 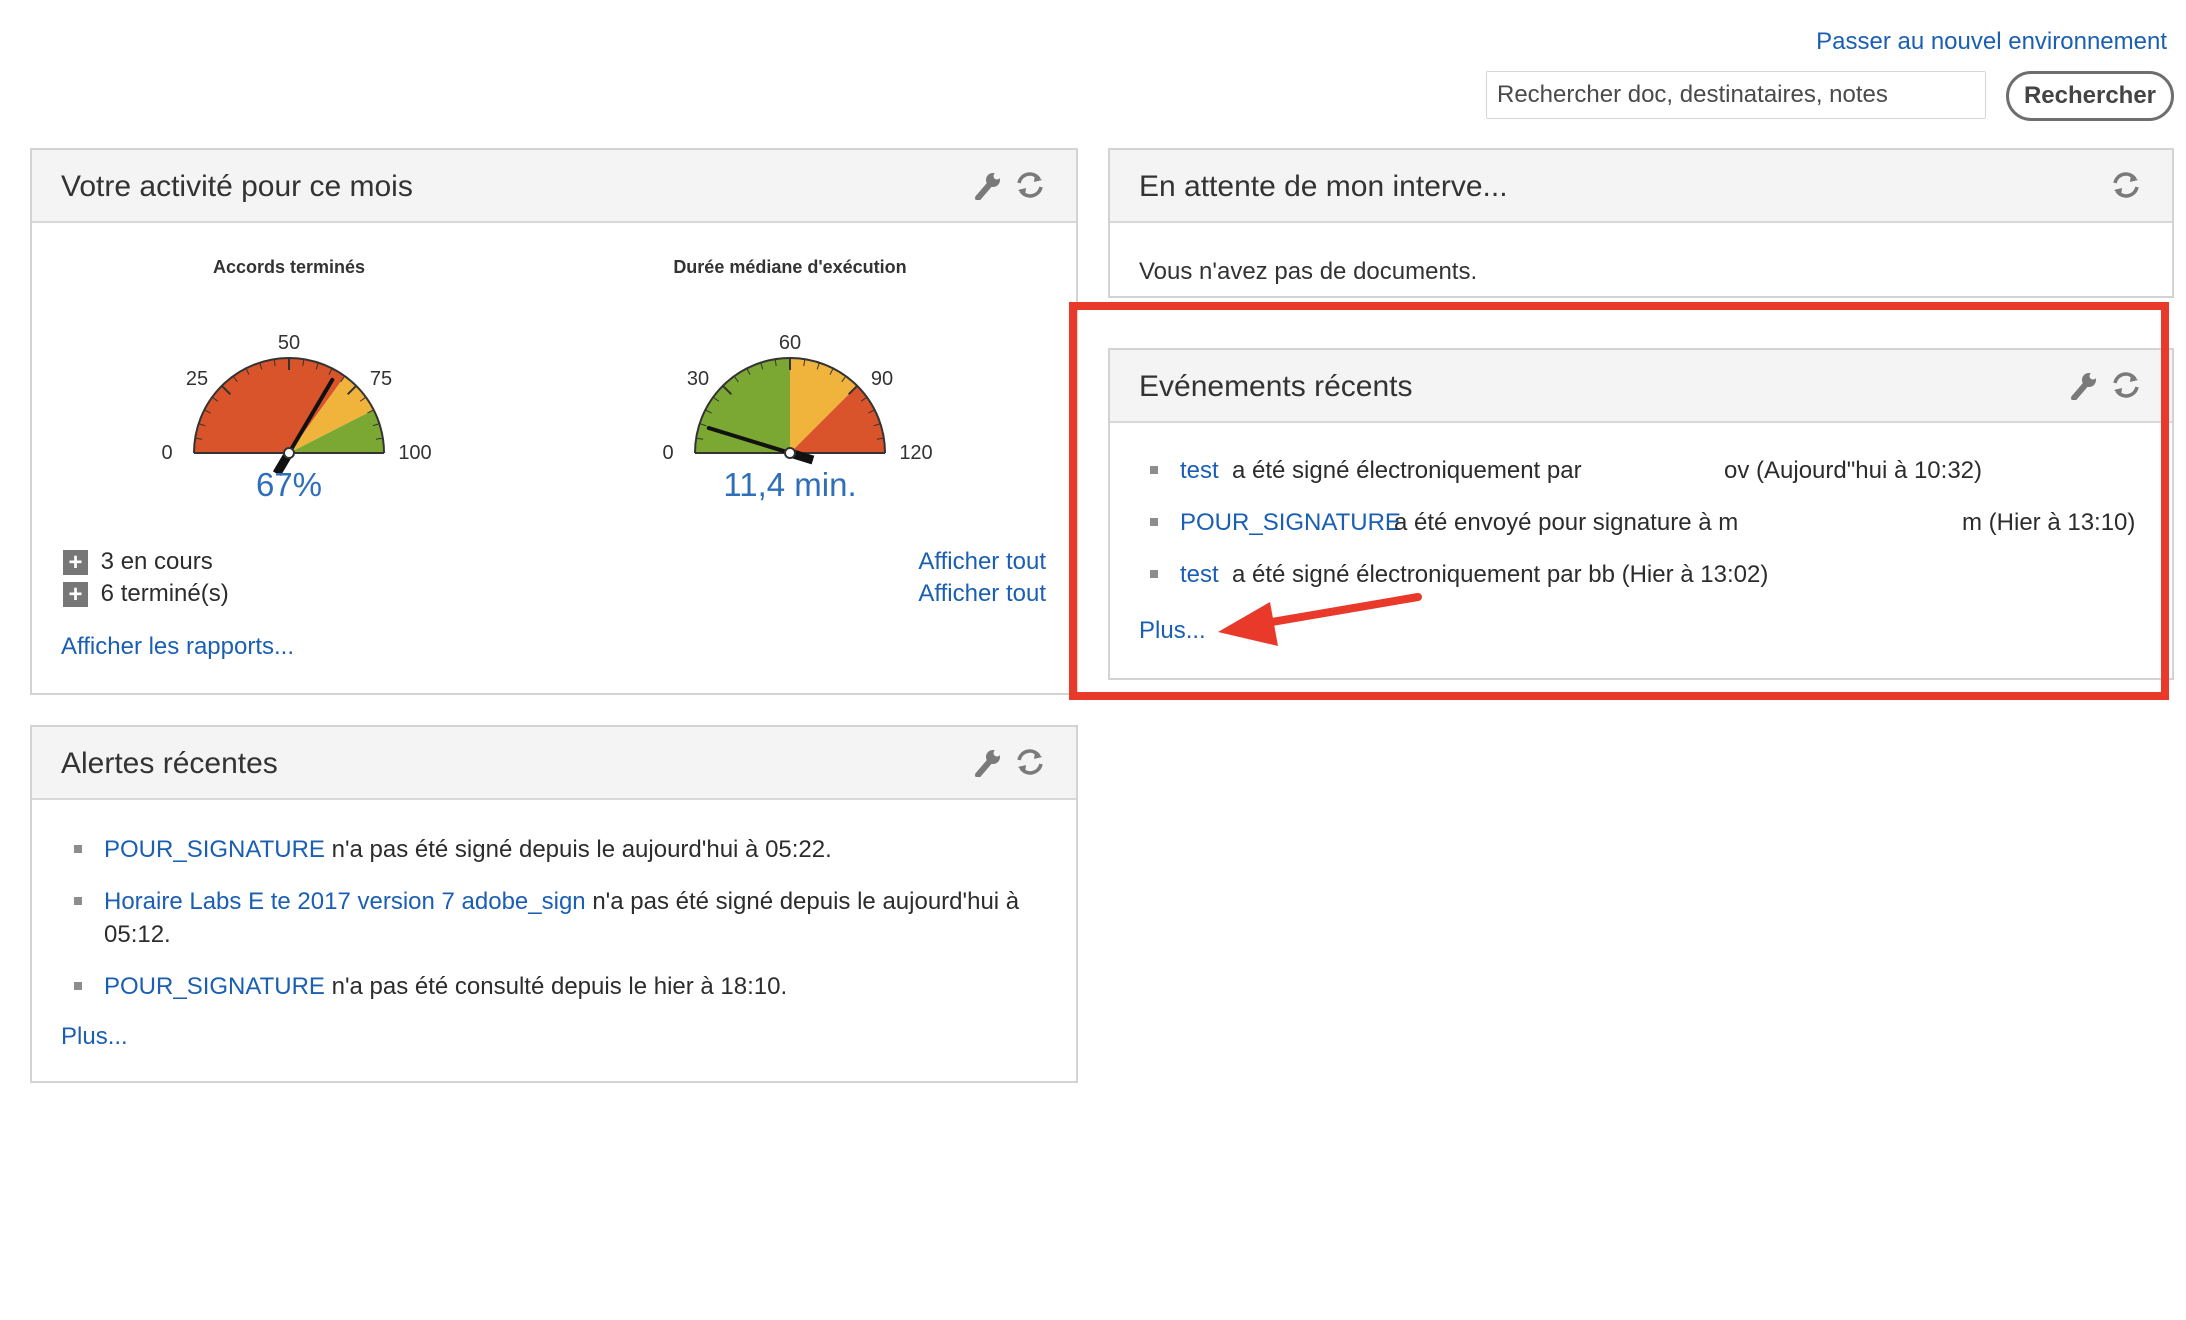 What do you see at coordinates (882, 379) in the screenshot?
I see `gauge-tick-label: 90` at bounding box center [882, 379].